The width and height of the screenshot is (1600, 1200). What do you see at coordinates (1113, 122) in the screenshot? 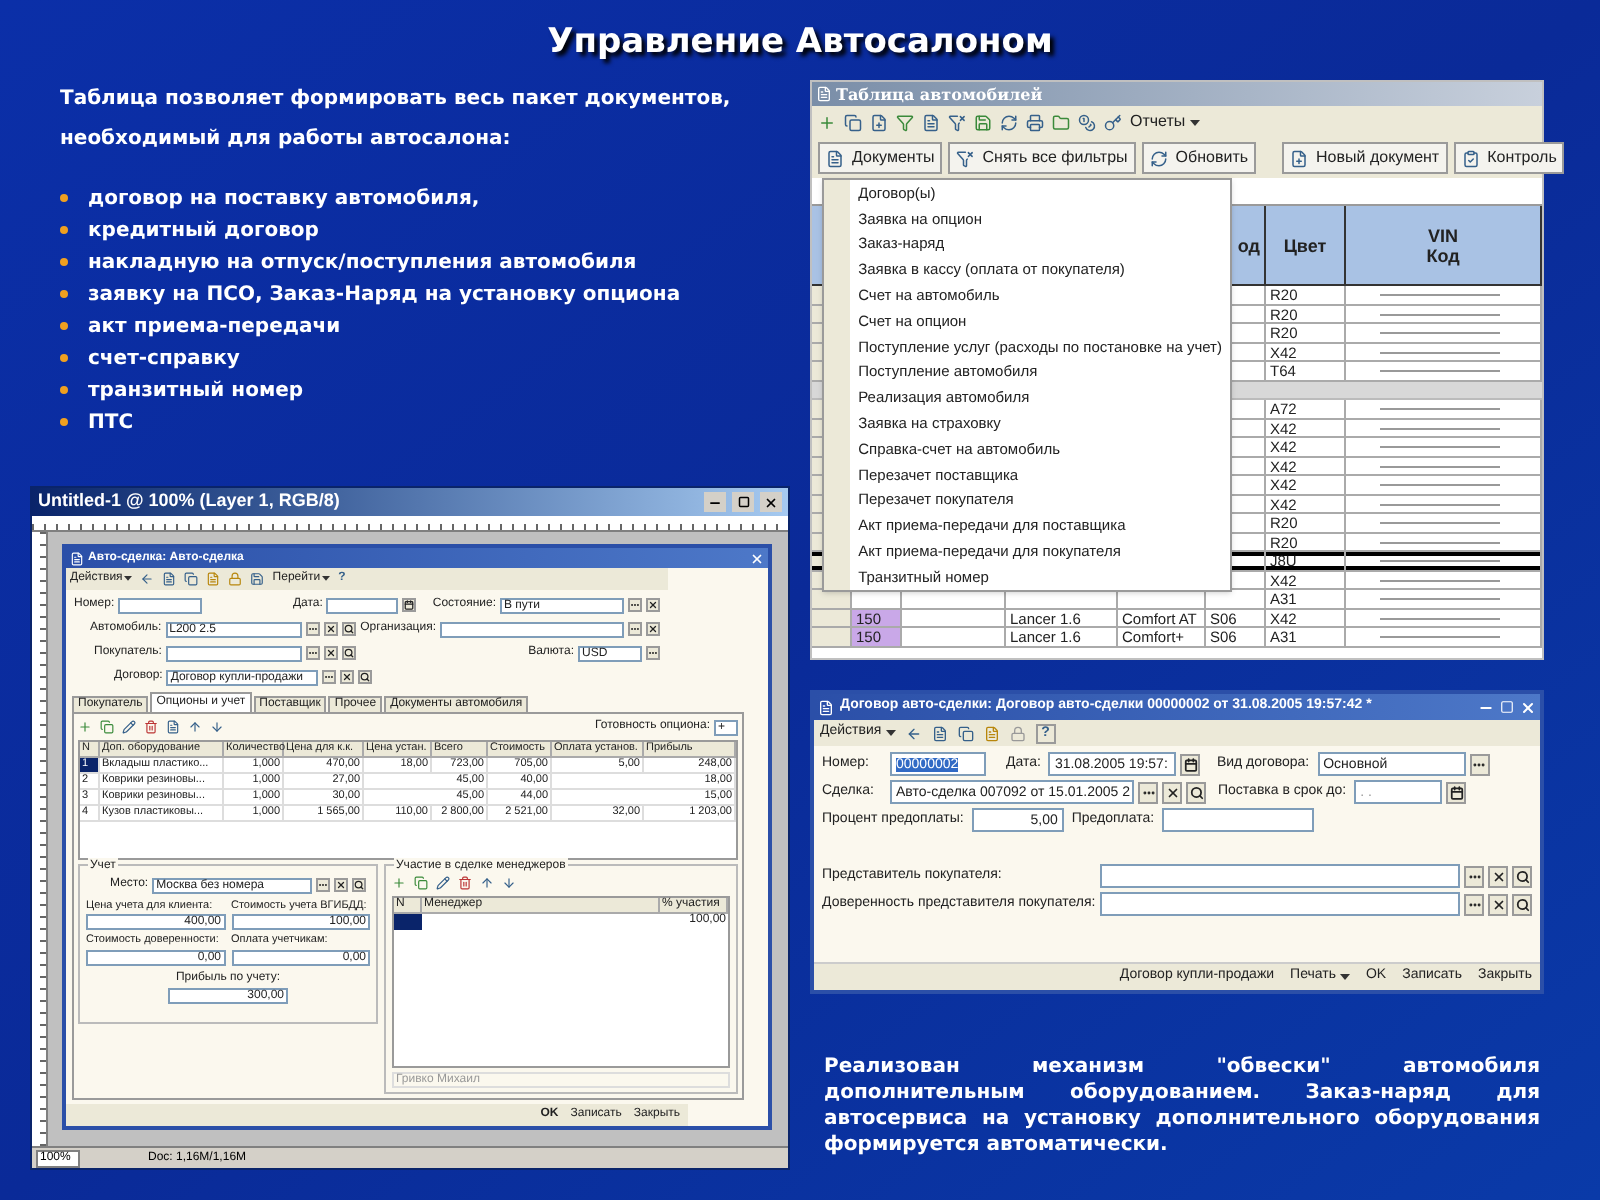
I see `key-icon` at bounding box center [1113, 122].